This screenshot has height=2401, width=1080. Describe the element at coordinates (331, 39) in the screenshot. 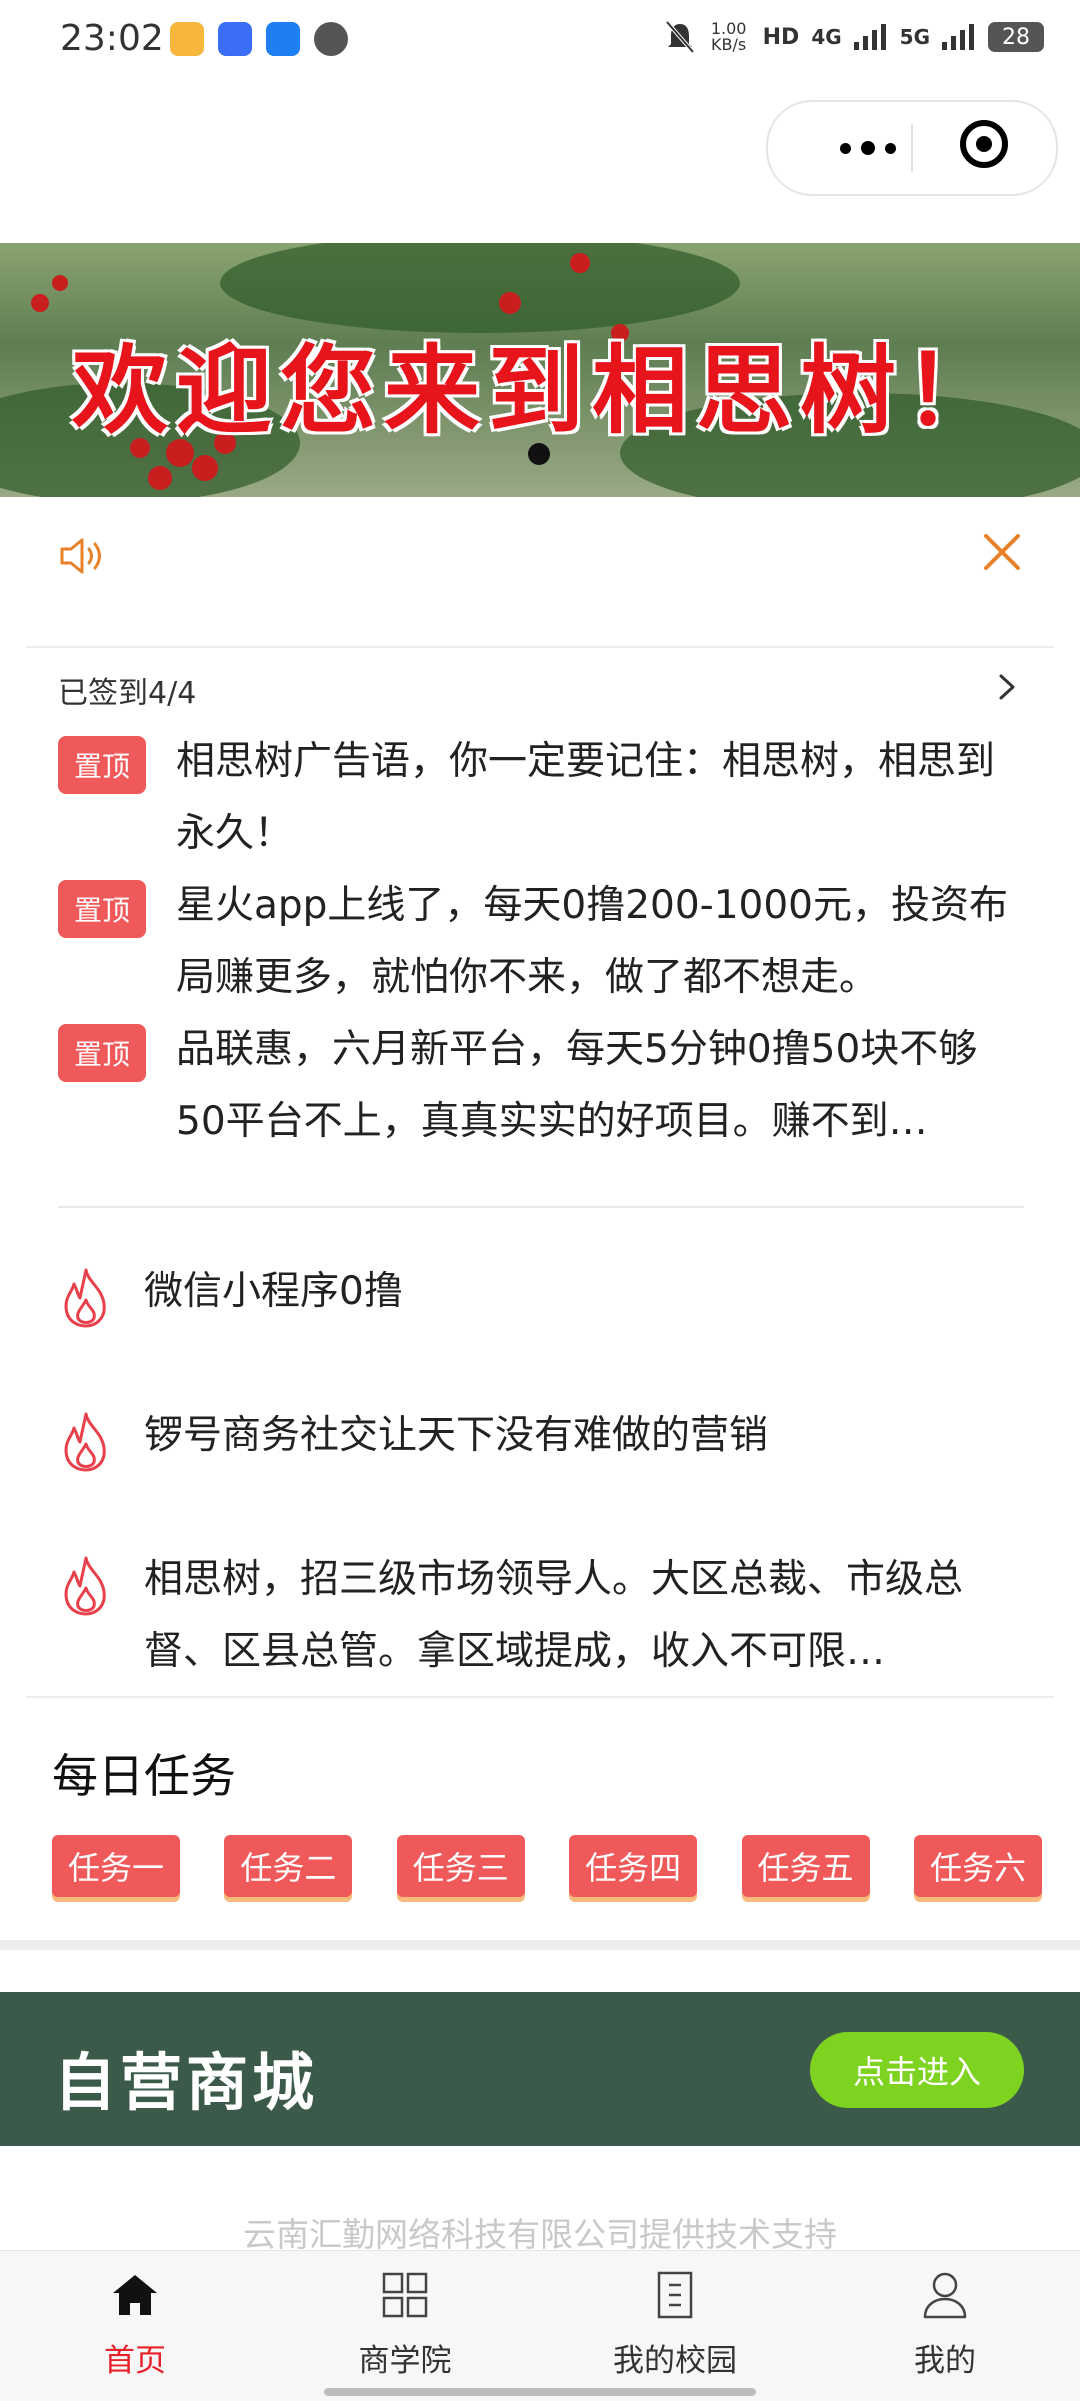

I see `message-icon` at that location.